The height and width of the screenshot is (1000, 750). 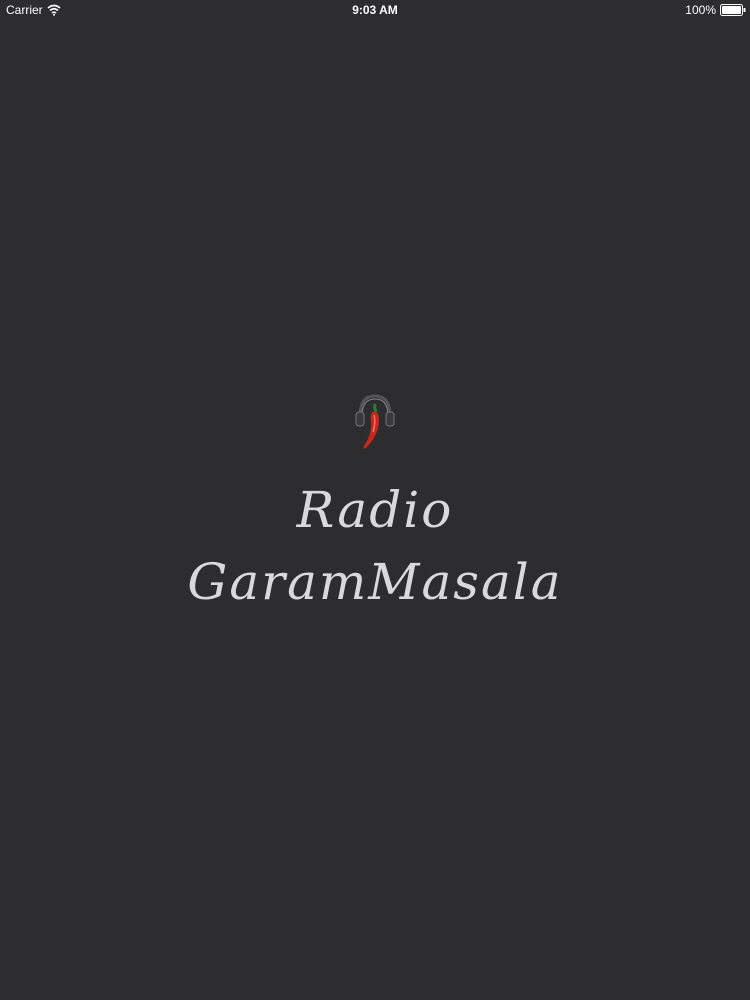 I want to click on battery-percentage: 100%, so click(x=700, y=10).